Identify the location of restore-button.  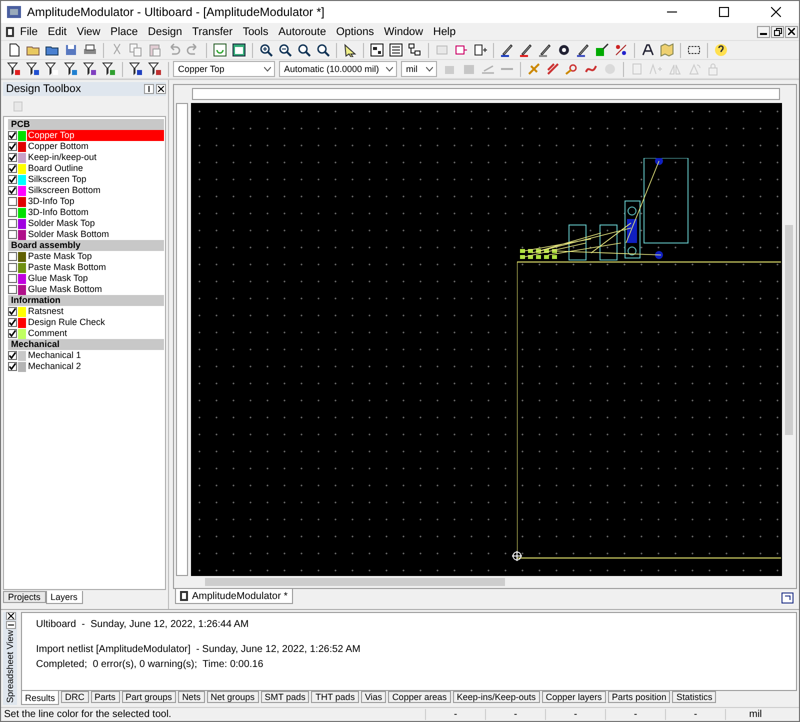
(777, 32).